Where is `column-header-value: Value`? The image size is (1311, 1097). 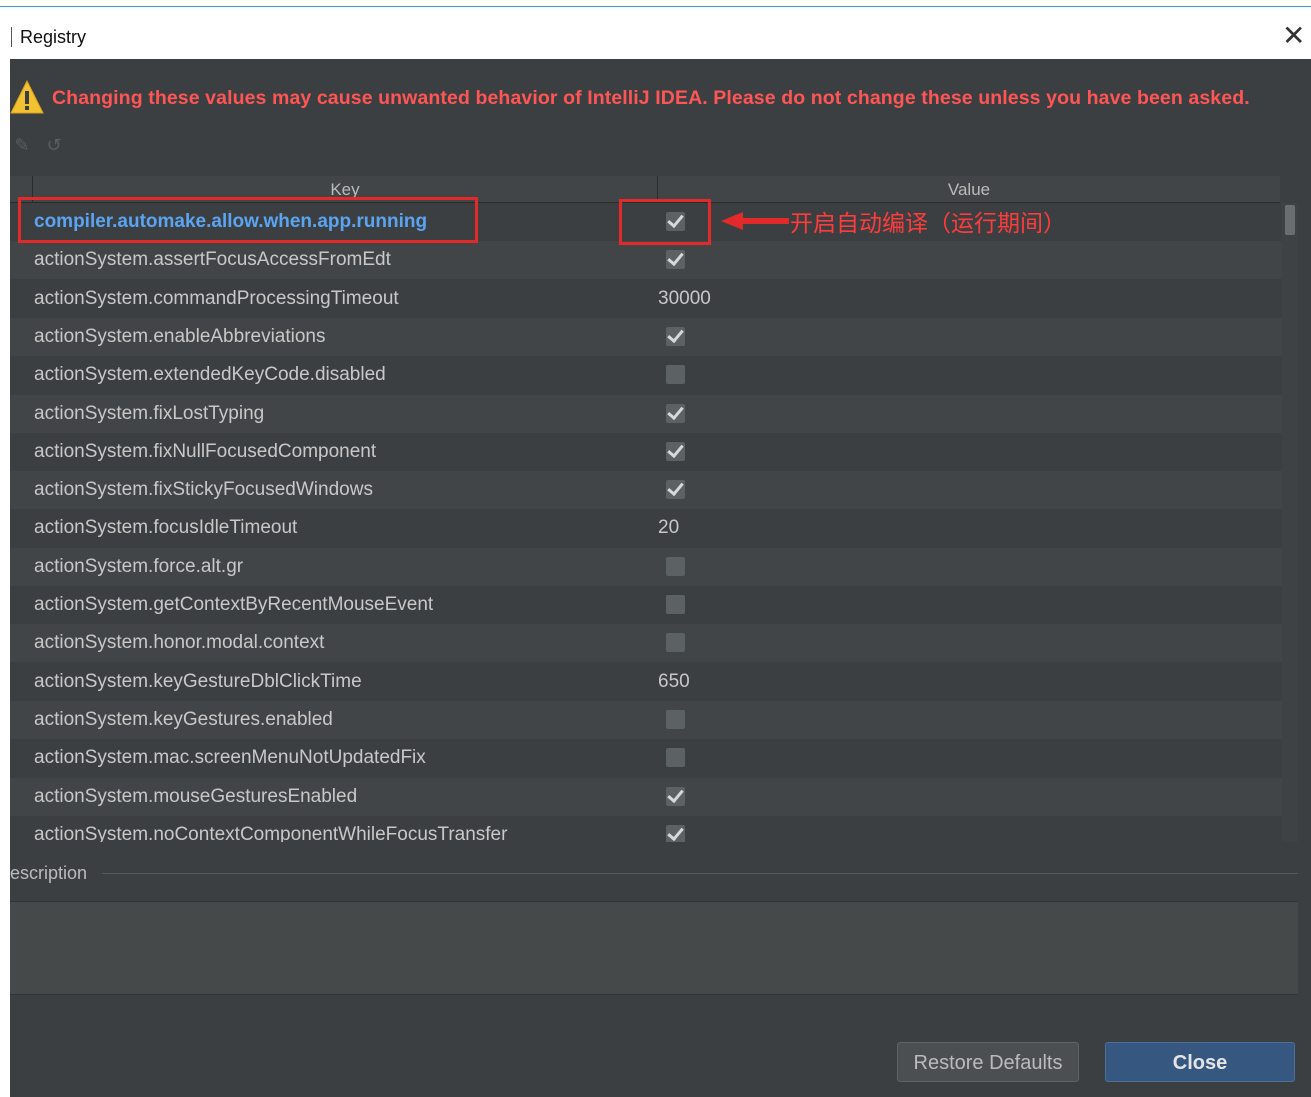 column-header-value: Value is located at coordinates (969, 189).